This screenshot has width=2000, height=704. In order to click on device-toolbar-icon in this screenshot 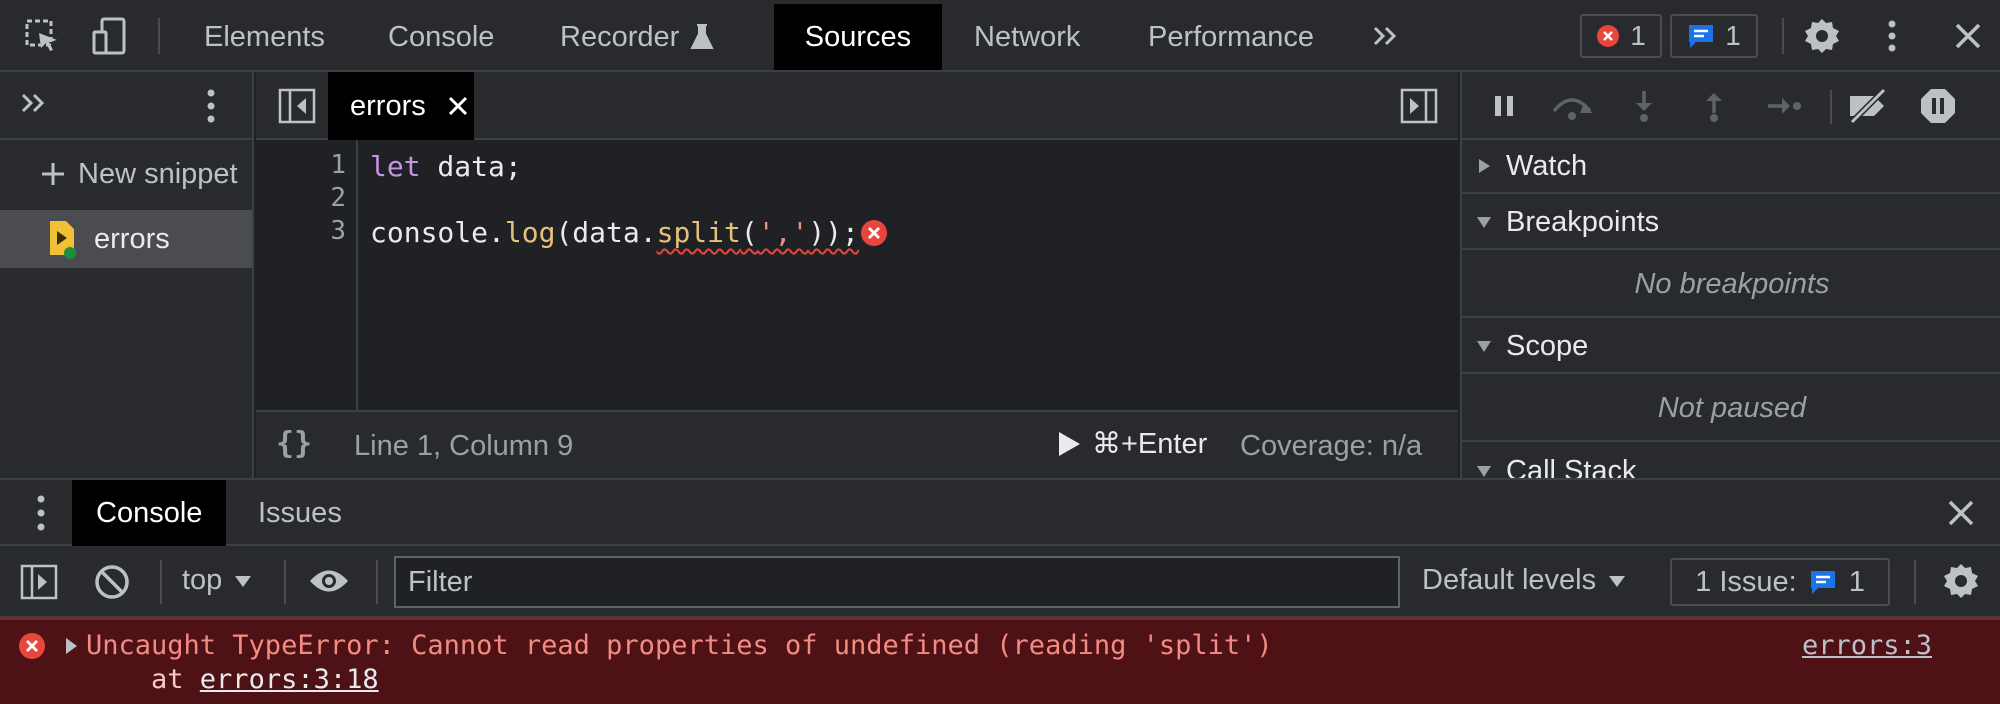, I will do `click(110, 36)`.